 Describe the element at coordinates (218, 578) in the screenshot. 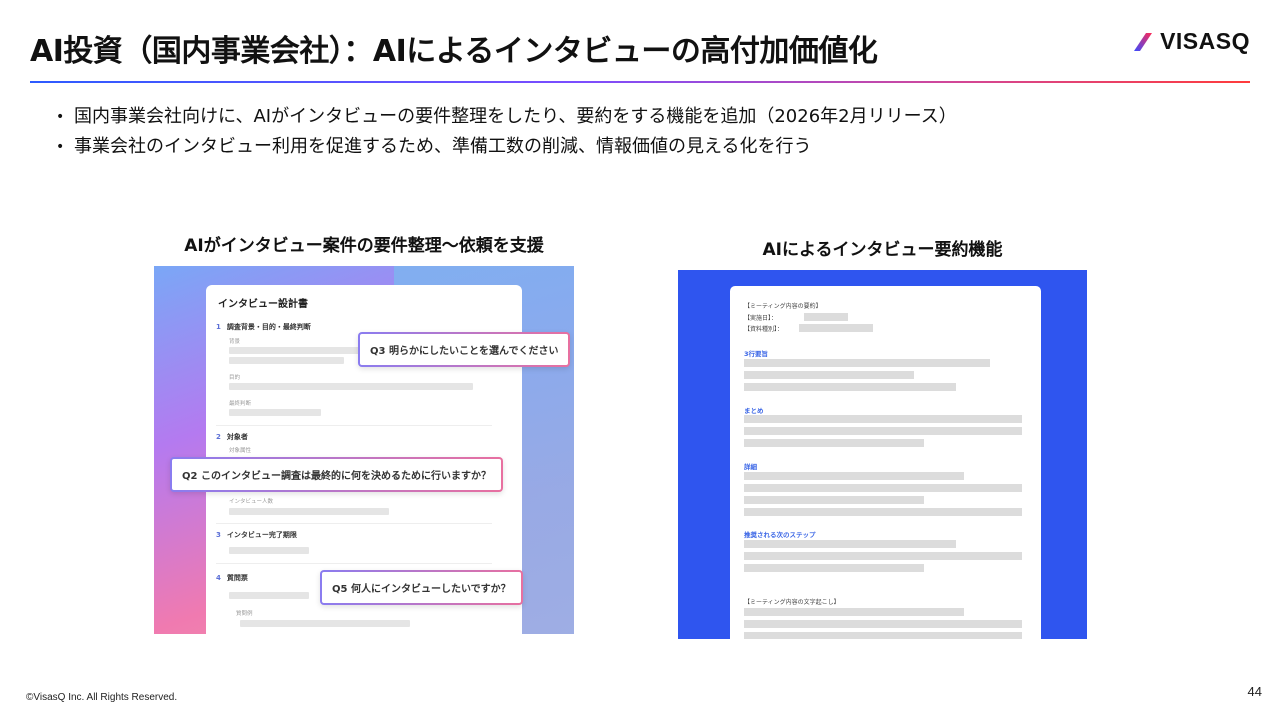

I see `section-number: 4` at that location.